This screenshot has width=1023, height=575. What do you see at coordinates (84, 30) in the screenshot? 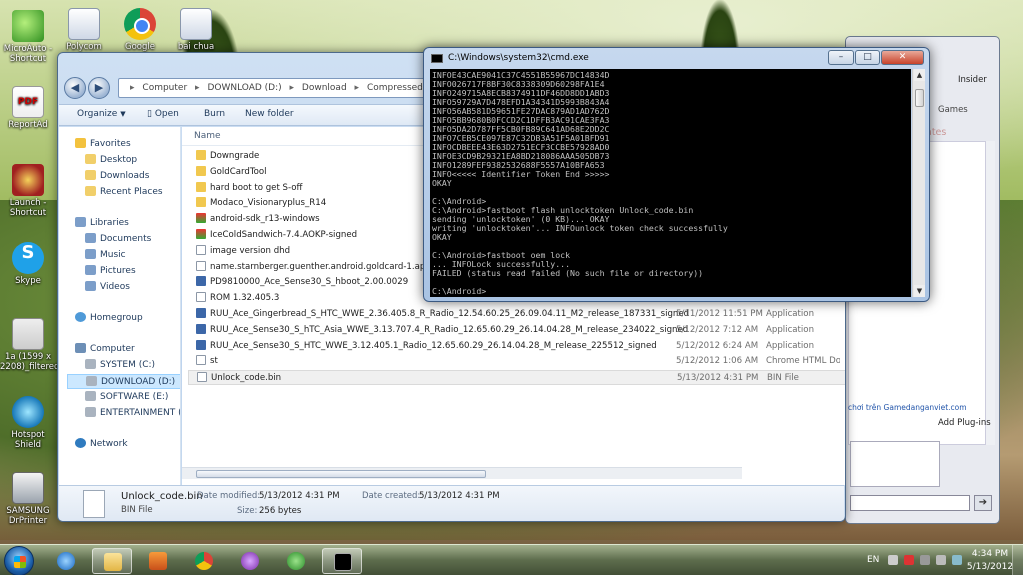
I see `desktop-icon-polycom: Polycom` at bounding box center [84, 30].